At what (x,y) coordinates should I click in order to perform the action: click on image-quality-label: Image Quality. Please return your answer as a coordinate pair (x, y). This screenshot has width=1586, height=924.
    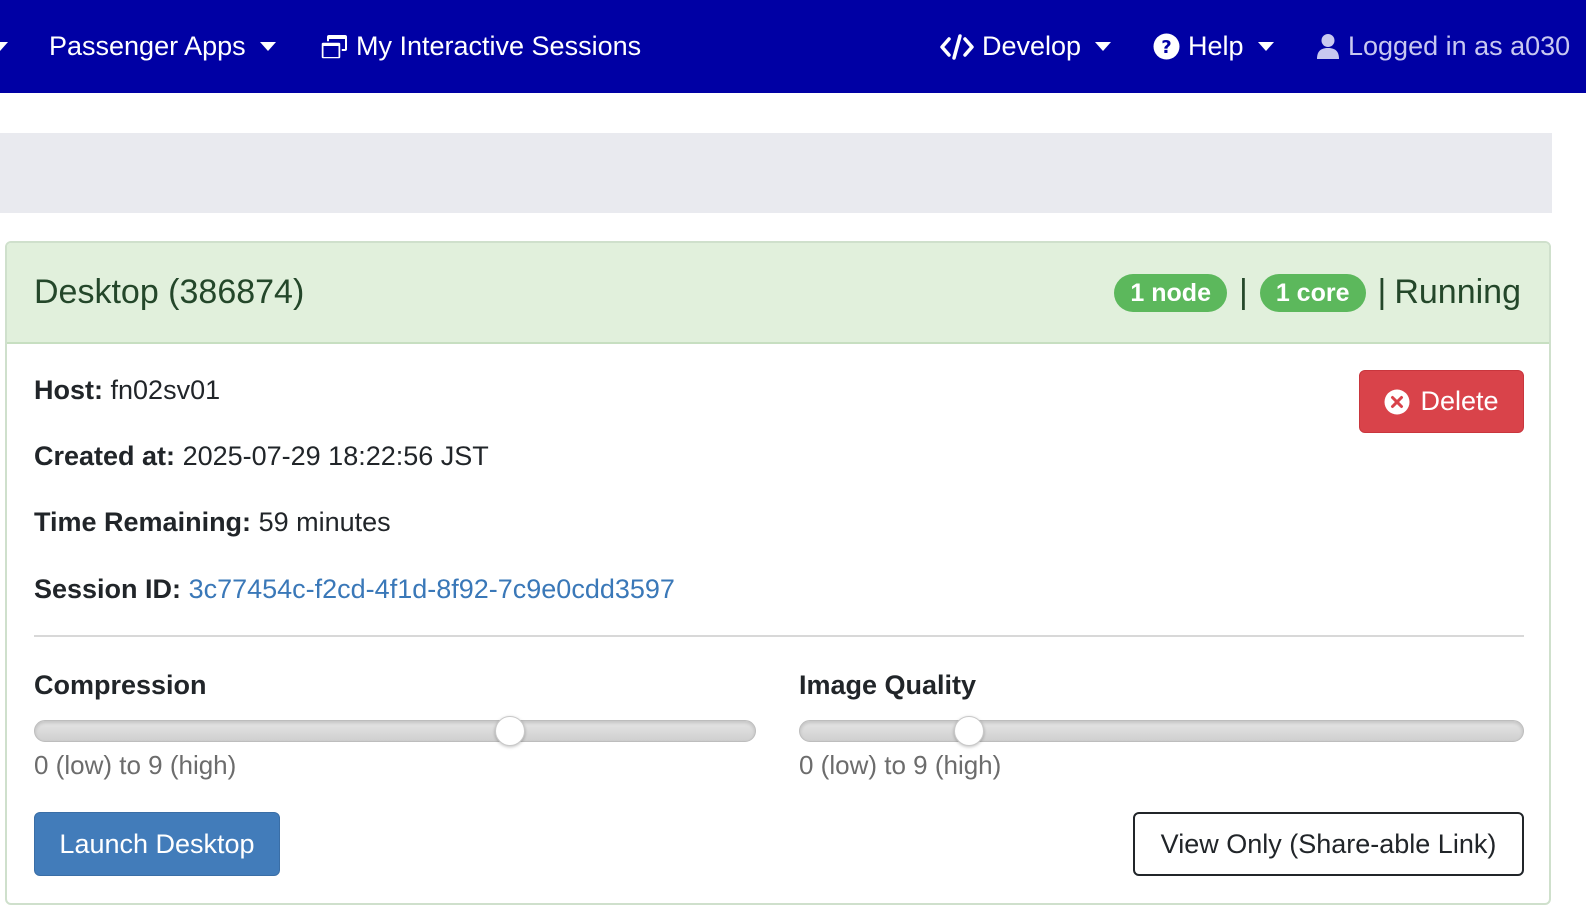
    Looking at the image, I should click on (888, 685).